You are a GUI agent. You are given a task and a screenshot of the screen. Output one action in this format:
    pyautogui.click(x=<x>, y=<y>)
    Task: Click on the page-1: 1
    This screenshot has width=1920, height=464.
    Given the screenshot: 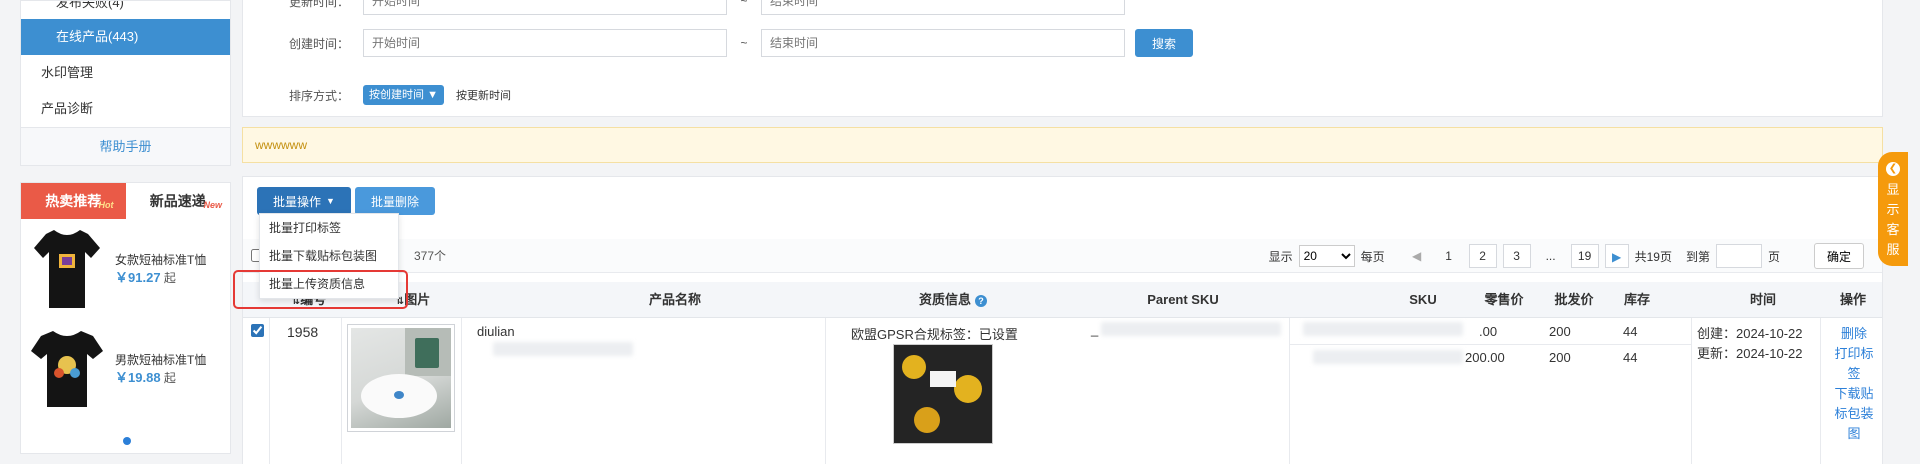 What is the action you would take?
    pyautogui.click(x=1449, y=256)
    